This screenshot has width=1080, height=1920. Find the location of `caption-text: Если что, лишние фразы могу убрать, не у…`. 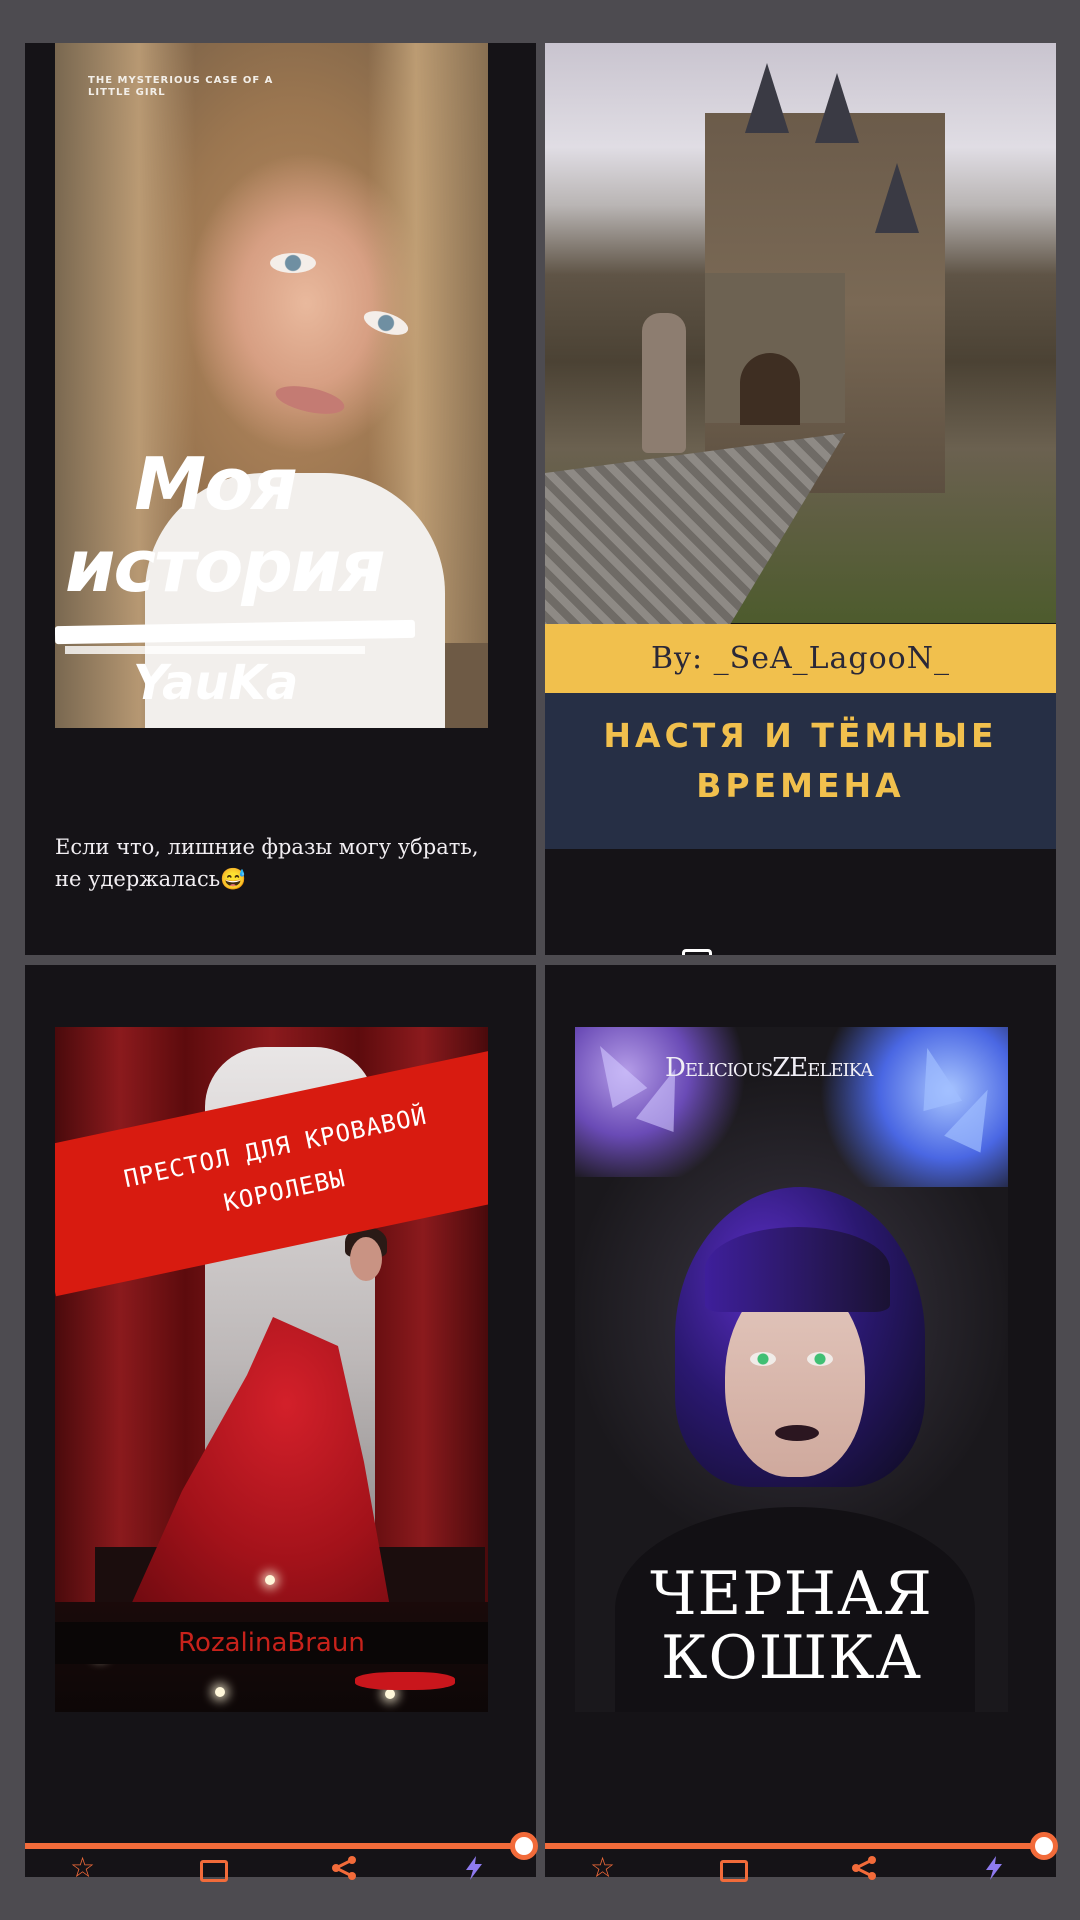

caption-text: Если что, лишние фразы могу убрать, не у… is located at coordinates (267, 863).